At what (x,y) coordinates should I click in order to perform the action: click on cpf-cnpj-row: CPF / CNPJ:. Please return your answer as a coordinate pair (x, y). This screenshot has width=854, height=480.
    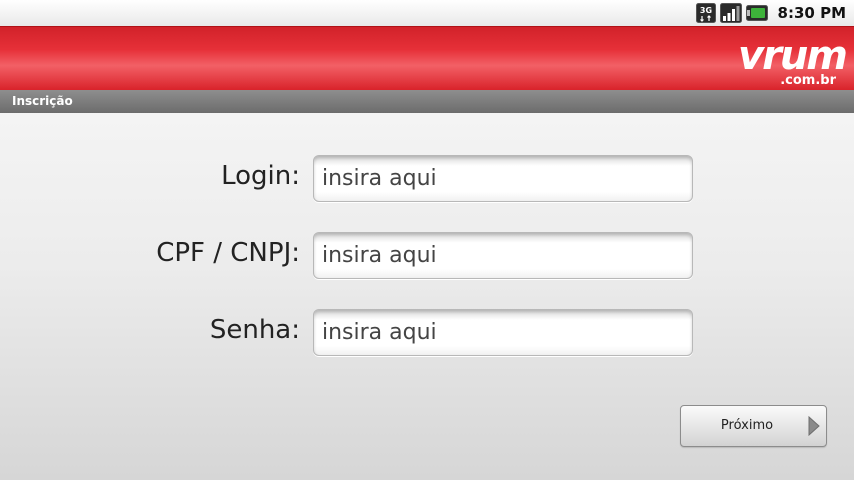
    Looking at the image, I should click on (427, 256).